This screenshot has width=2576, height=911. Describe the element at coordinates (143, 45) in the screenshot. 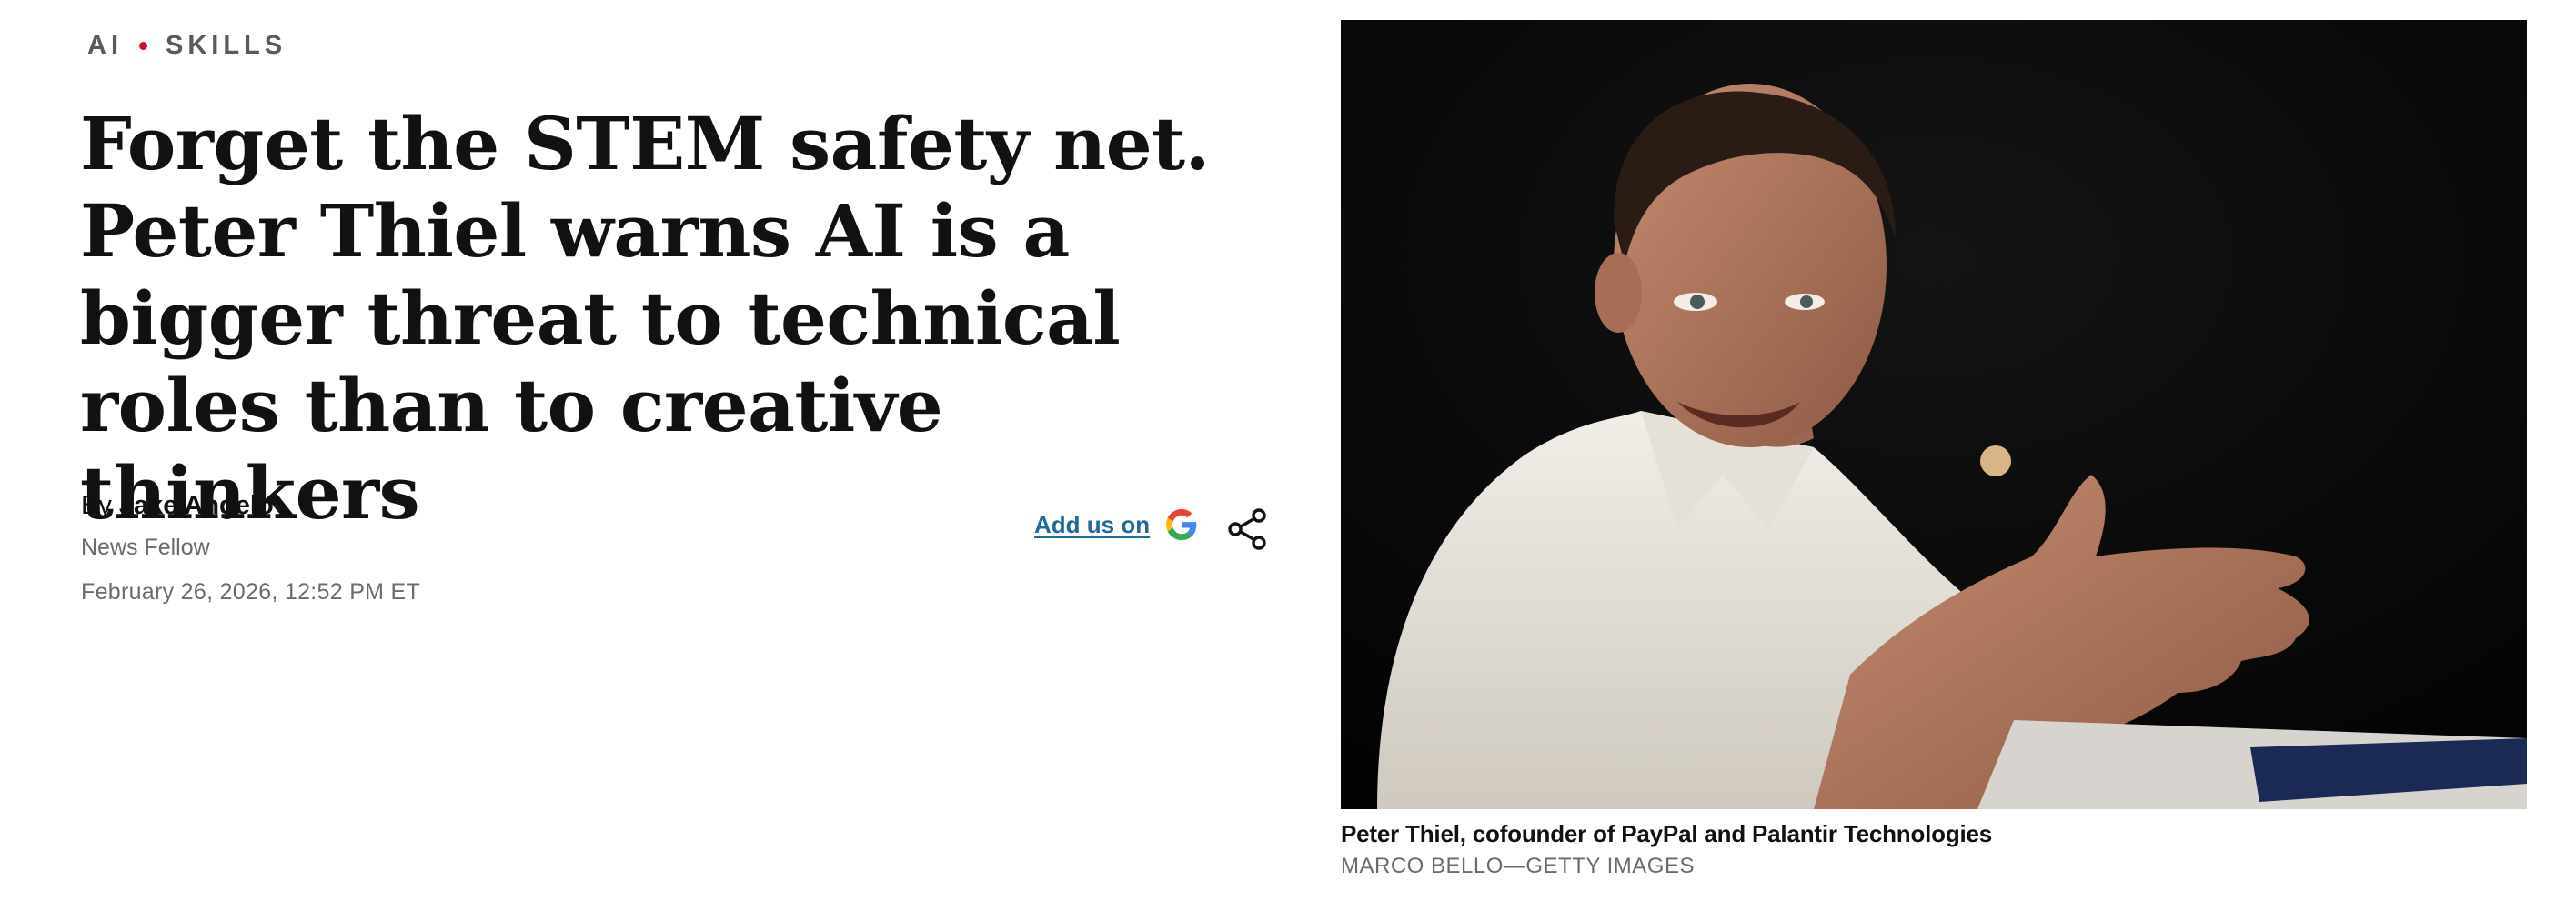

I see `topic-separator-dot` at that location.